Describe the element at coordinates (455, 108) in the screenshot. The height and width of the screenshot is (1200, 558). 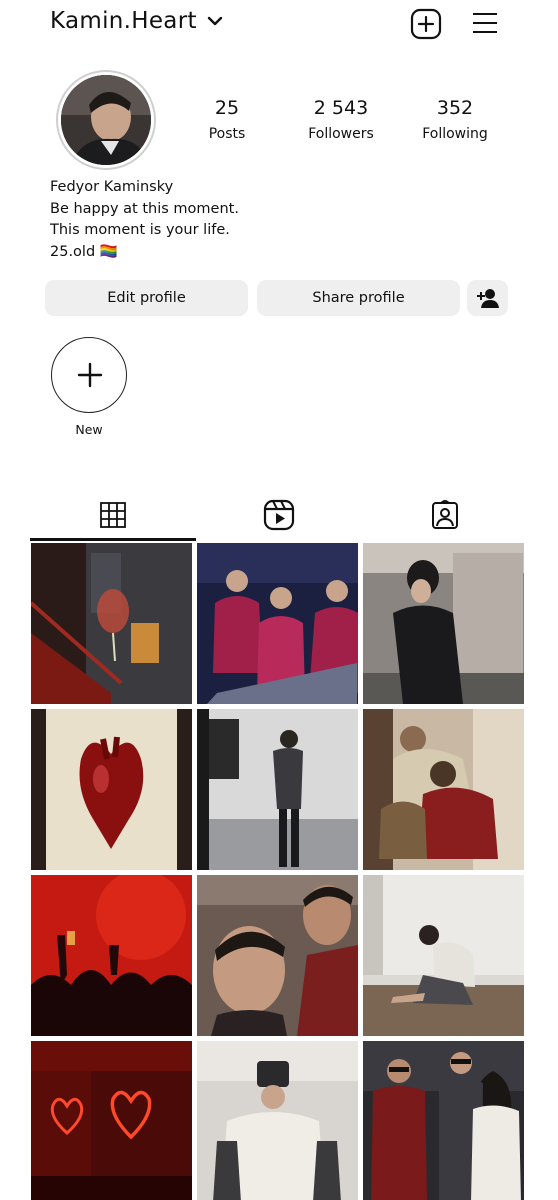
I see `following-count: 352` at that location.